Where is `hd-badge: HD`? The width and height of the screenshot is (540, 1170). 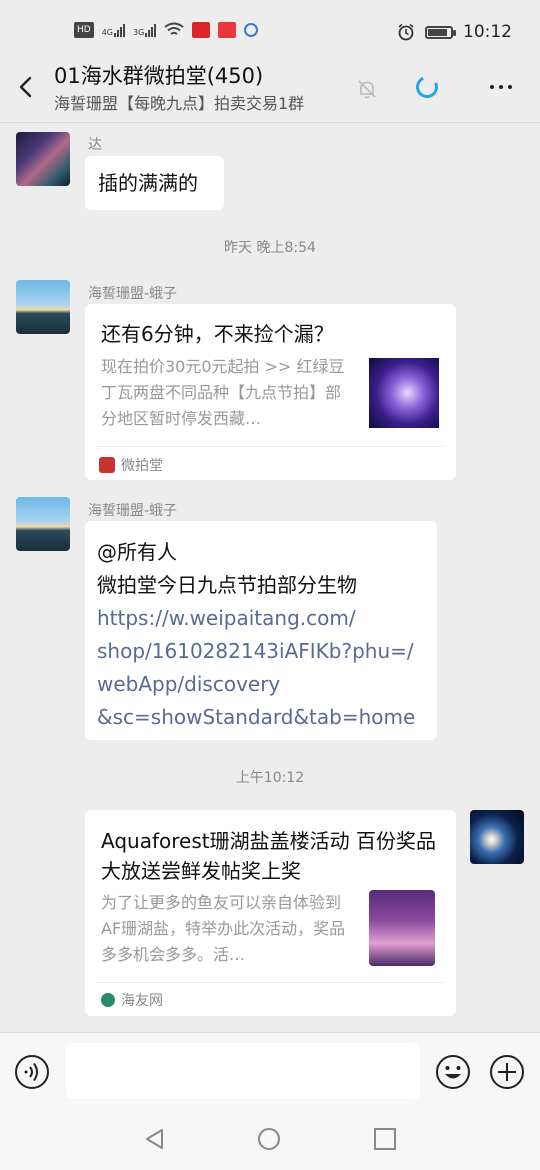
hd-badge: HD is located at coordinates (84, 30).